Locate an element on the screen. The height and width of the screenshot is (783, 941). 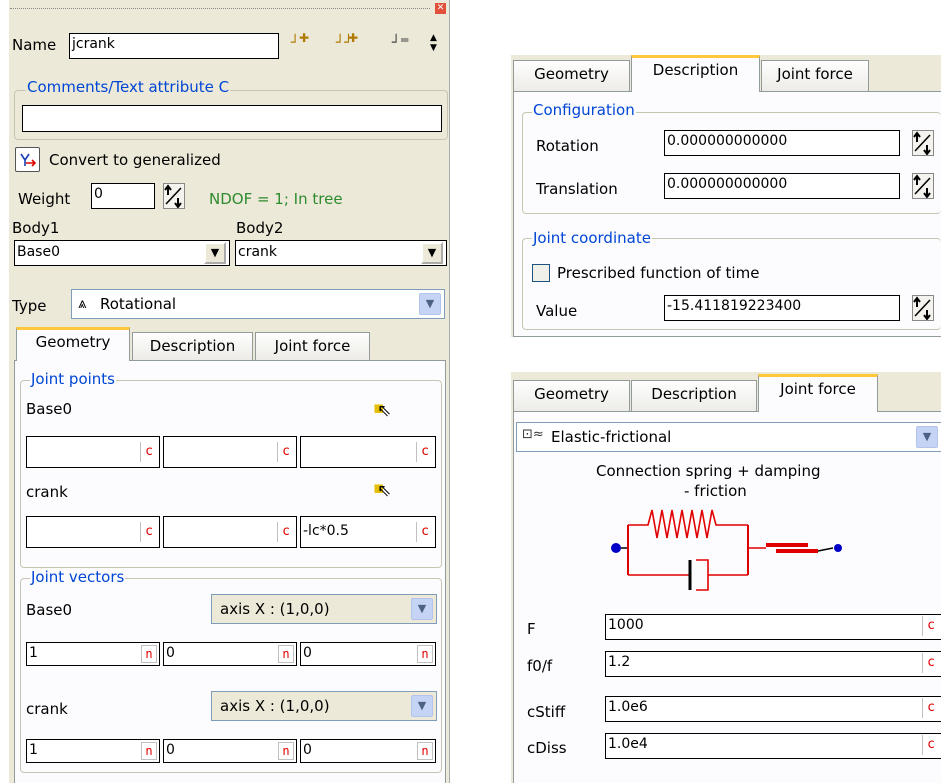
joint-vectors-title: Joint vectors is located at coordinates (78, 577).